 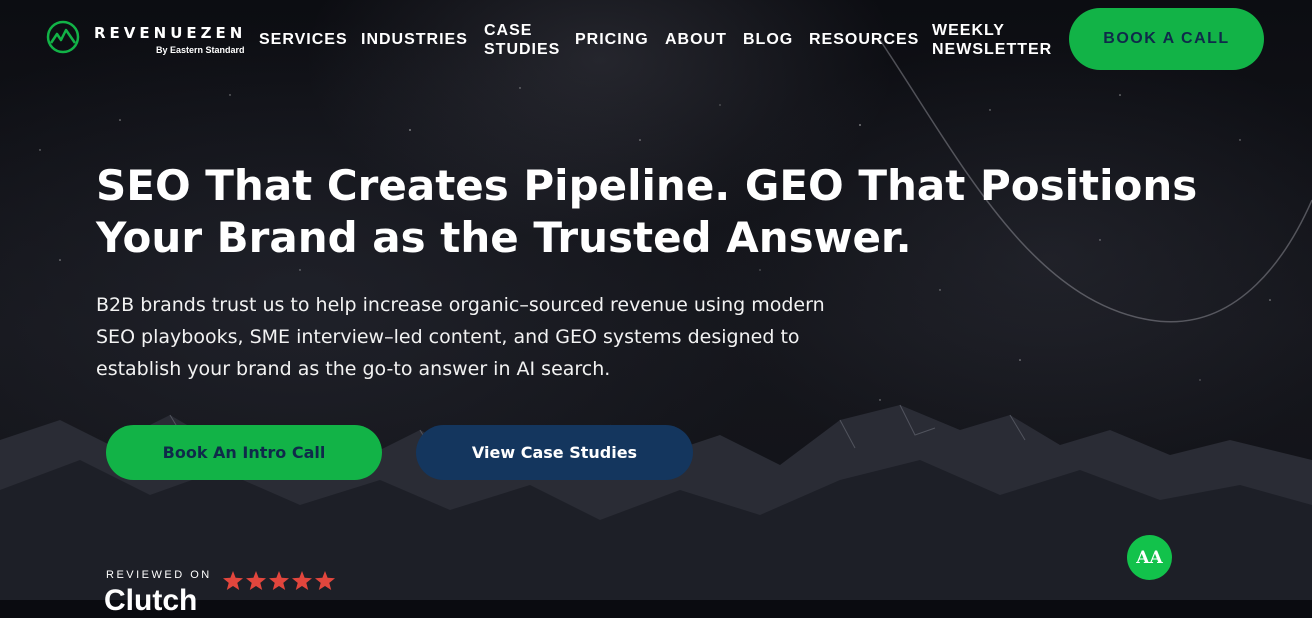 I want to click on nav-item-weekly-newsletter: WEEKLY NEWSLETTER, so click(x=994, y=40).